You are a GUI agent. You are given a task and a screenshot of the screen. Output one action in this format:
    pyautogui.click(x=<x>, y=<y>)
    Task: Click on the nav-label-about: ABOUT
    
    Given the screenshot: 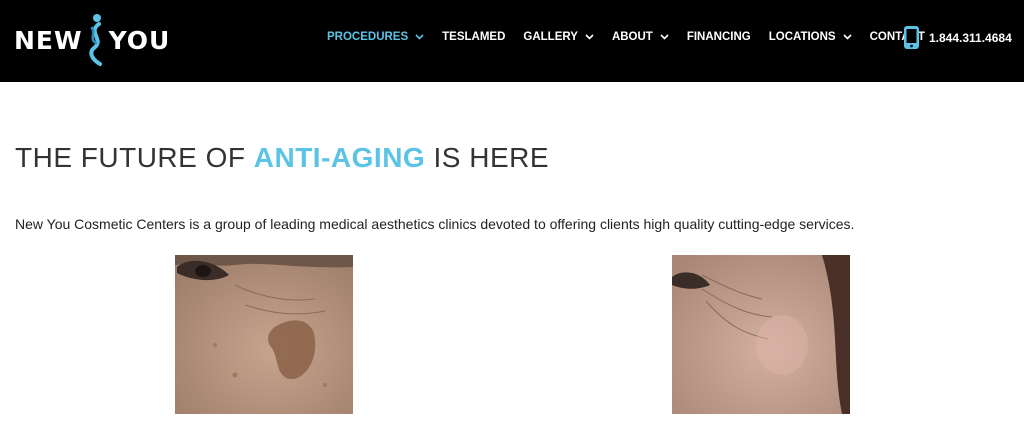 What is the action you would take?
    pyautogui.click(x=632, y=37)
    